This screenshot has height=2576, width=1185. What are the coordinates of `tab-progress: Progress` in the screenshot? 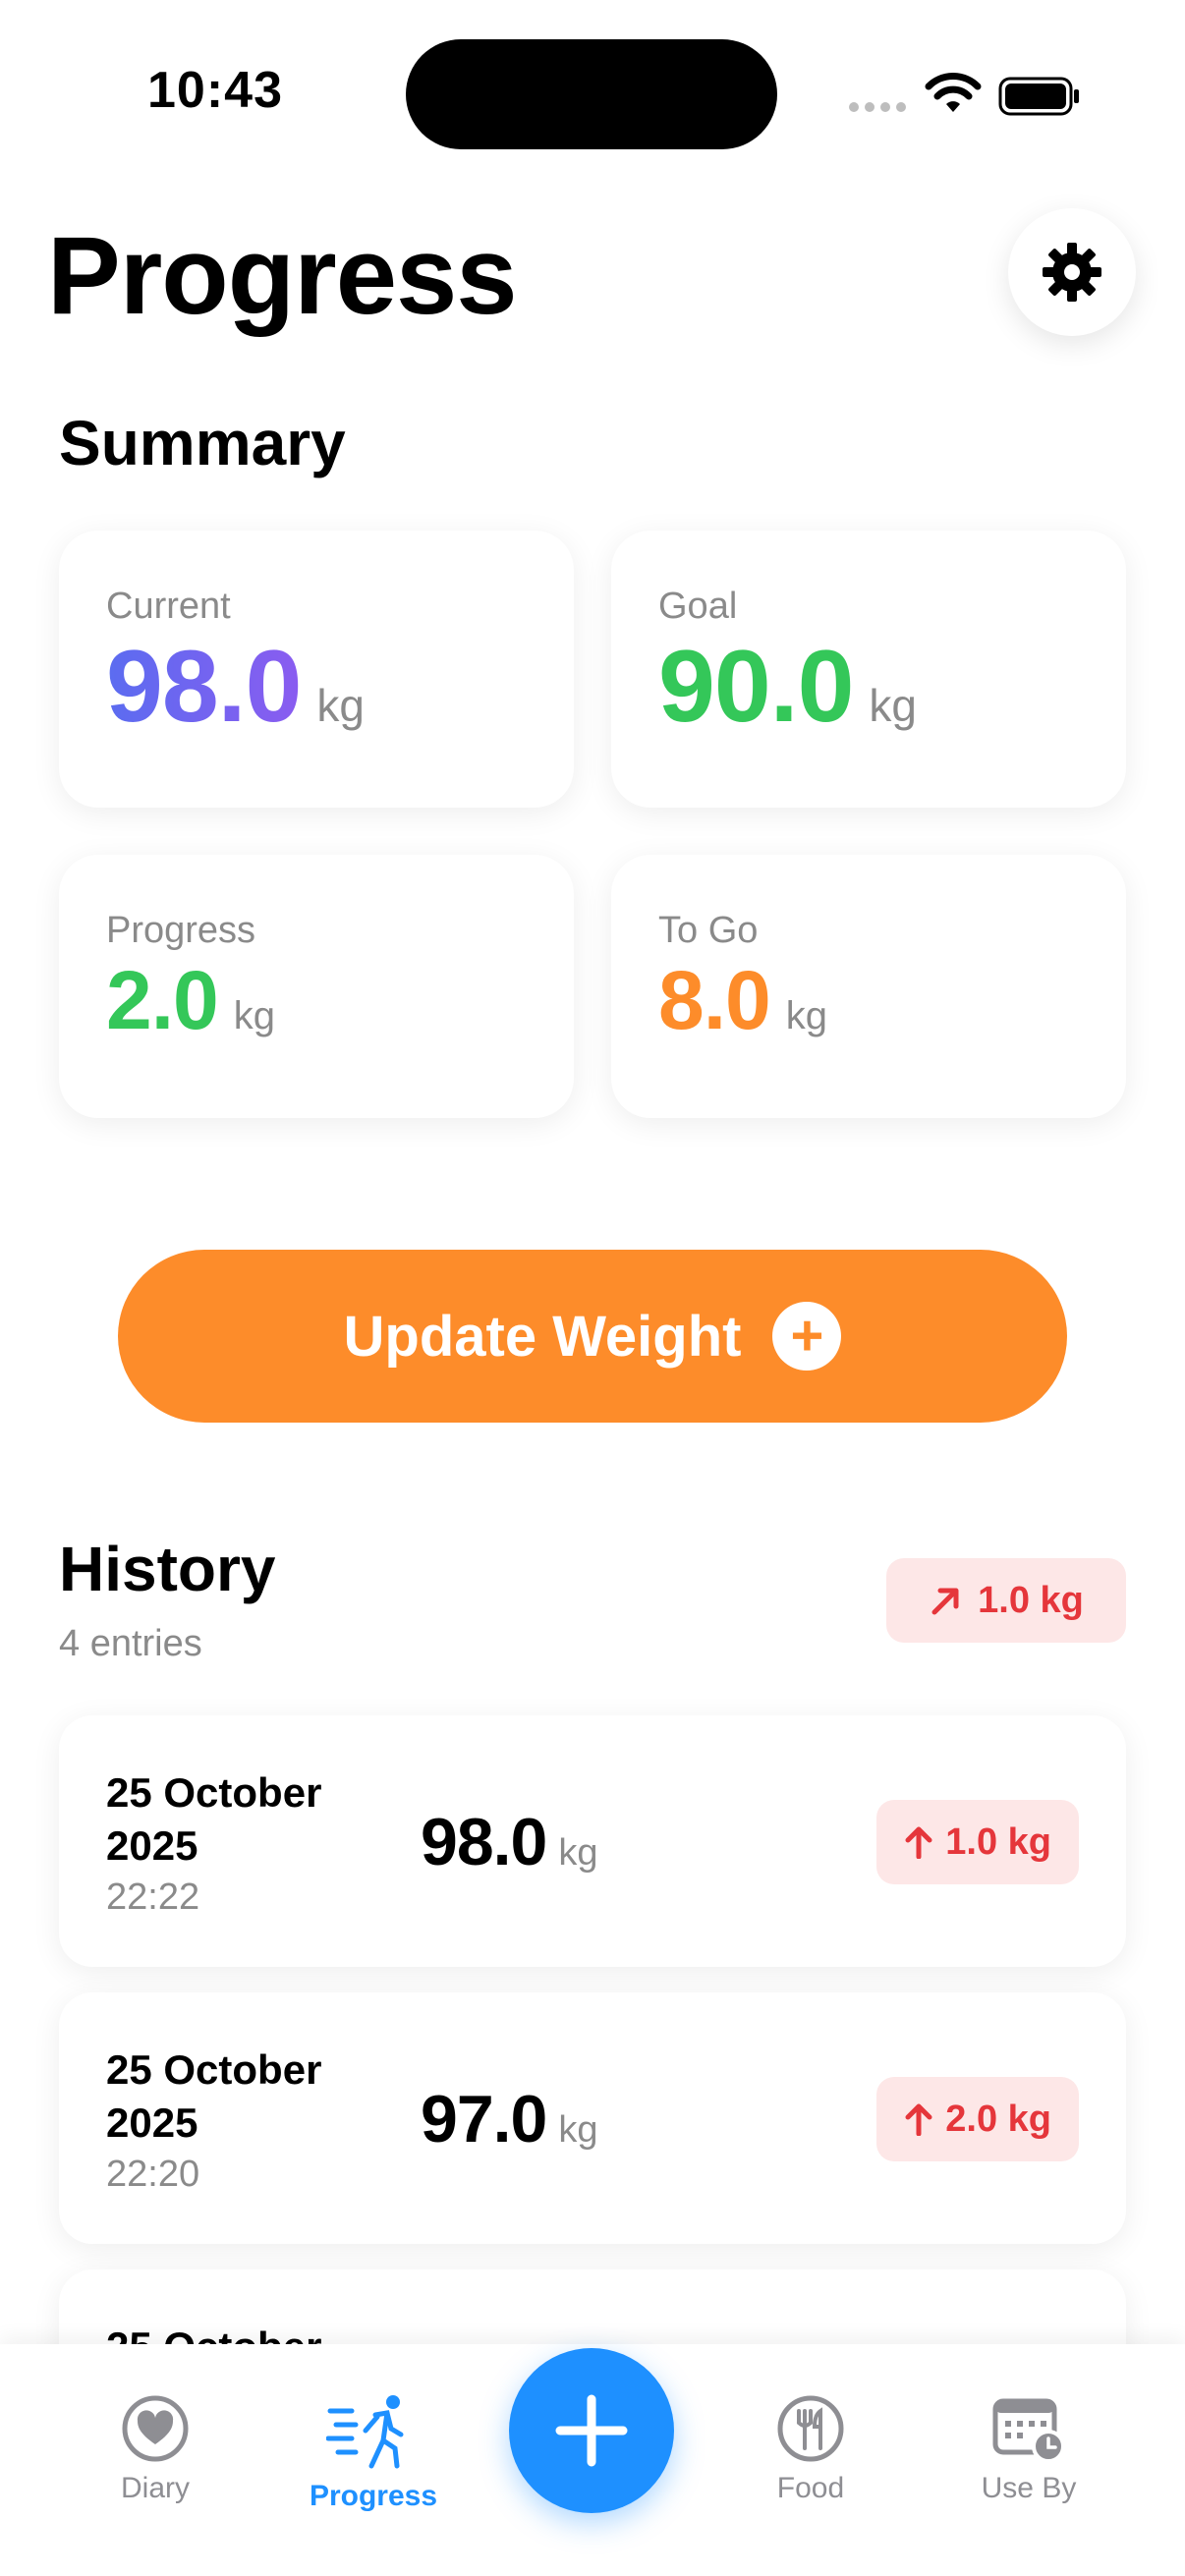 It's located at (374, 2453).